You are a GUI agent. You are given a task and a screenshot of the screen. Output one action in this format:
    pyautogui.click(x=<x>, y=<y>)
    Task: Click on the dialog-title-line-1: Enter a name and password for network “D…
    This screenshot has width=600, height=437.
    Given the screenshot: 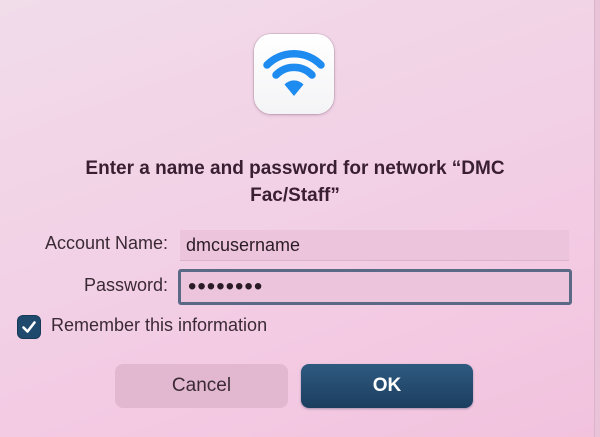 What is the action you would take?
    pyautogui.click(x=295, y=168)
    